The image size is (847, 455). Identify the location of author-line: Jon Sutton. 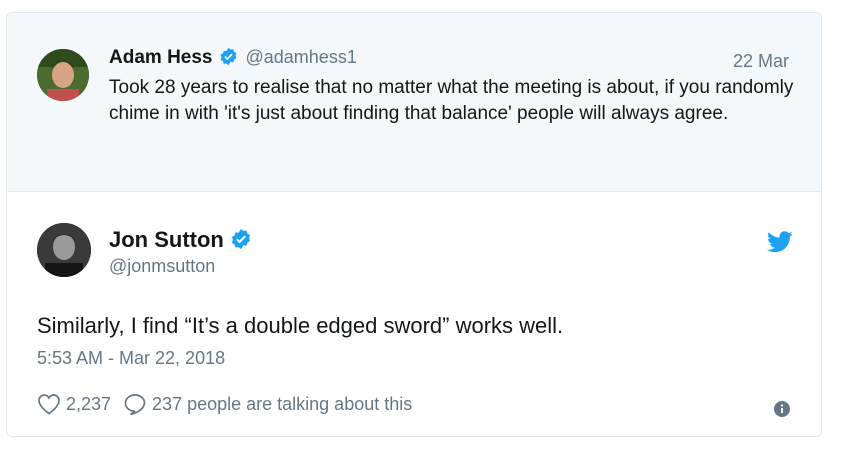
(180, 241).